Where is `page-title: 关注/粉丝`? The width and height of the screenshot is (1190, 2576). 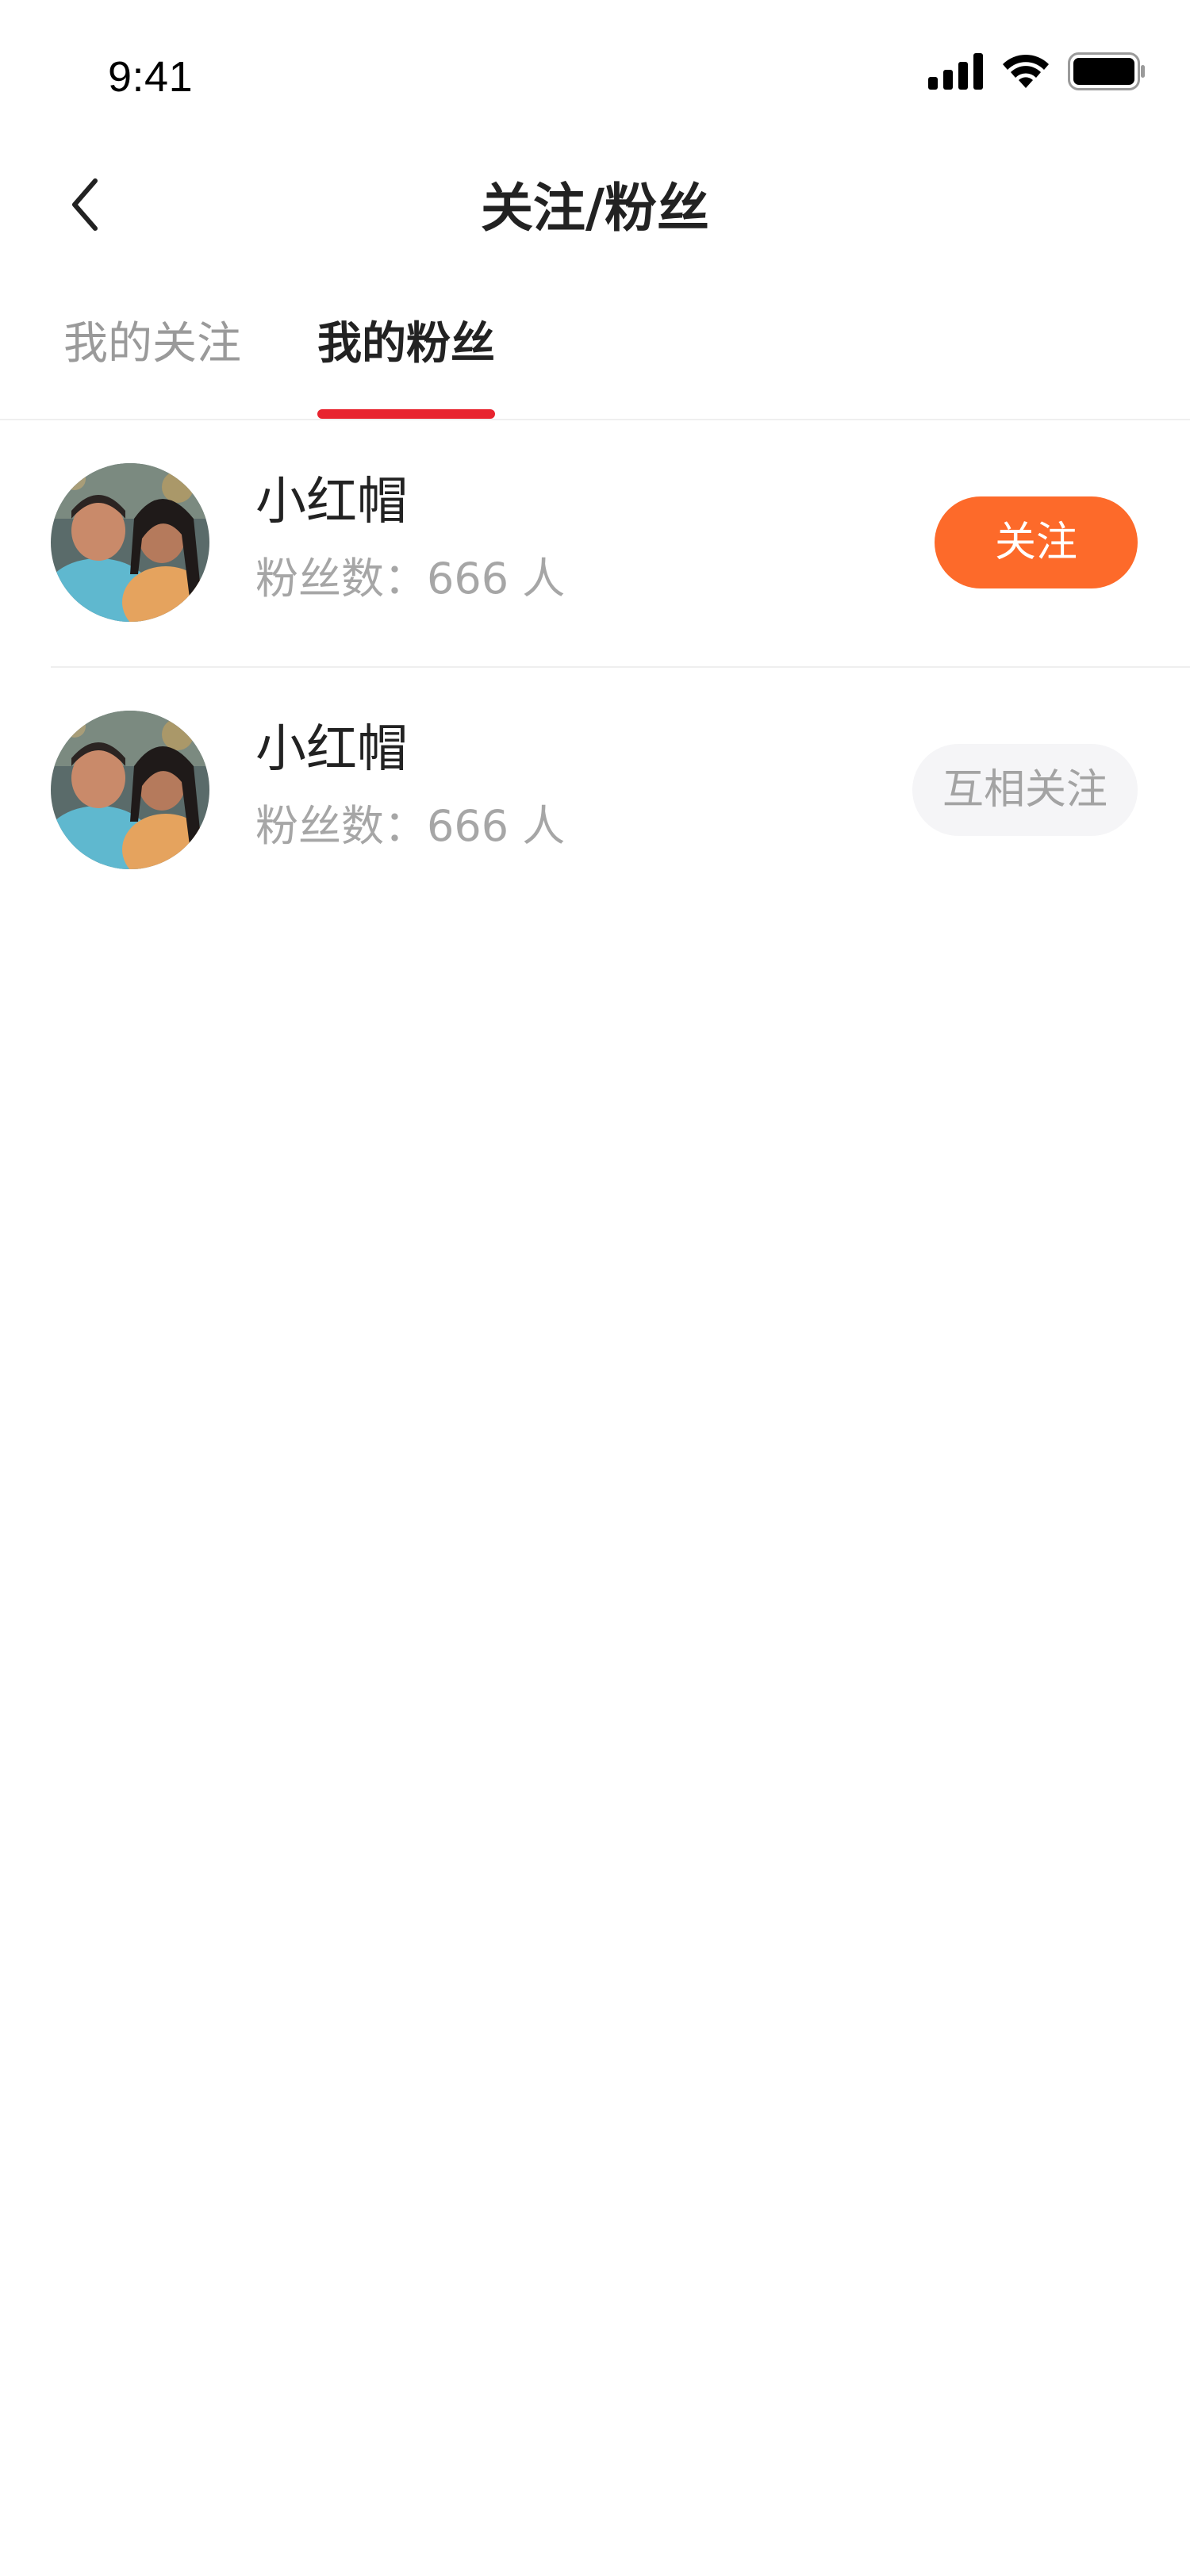 page-title: 关注/粉丝 is located at coordinates (595, 209).